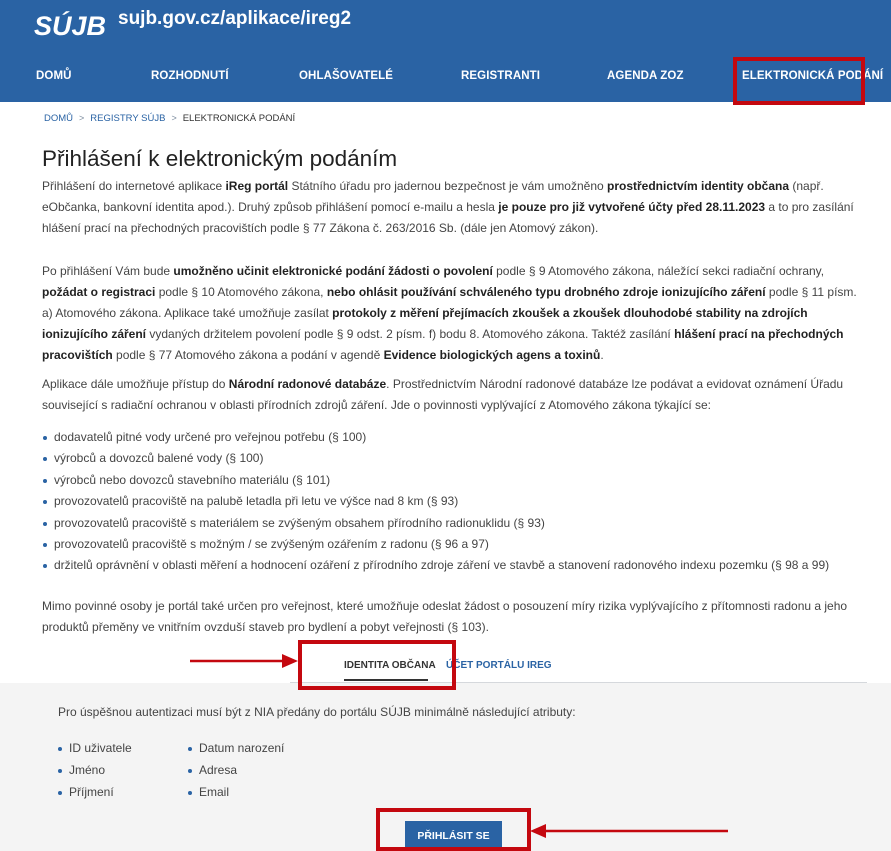 The width and height of the screenshot is (891, 851). Describe the element at coordinates (346, 76) in the screenshot. I see `nav-notifiers: OHLAŠOVATELÉ` at that location.